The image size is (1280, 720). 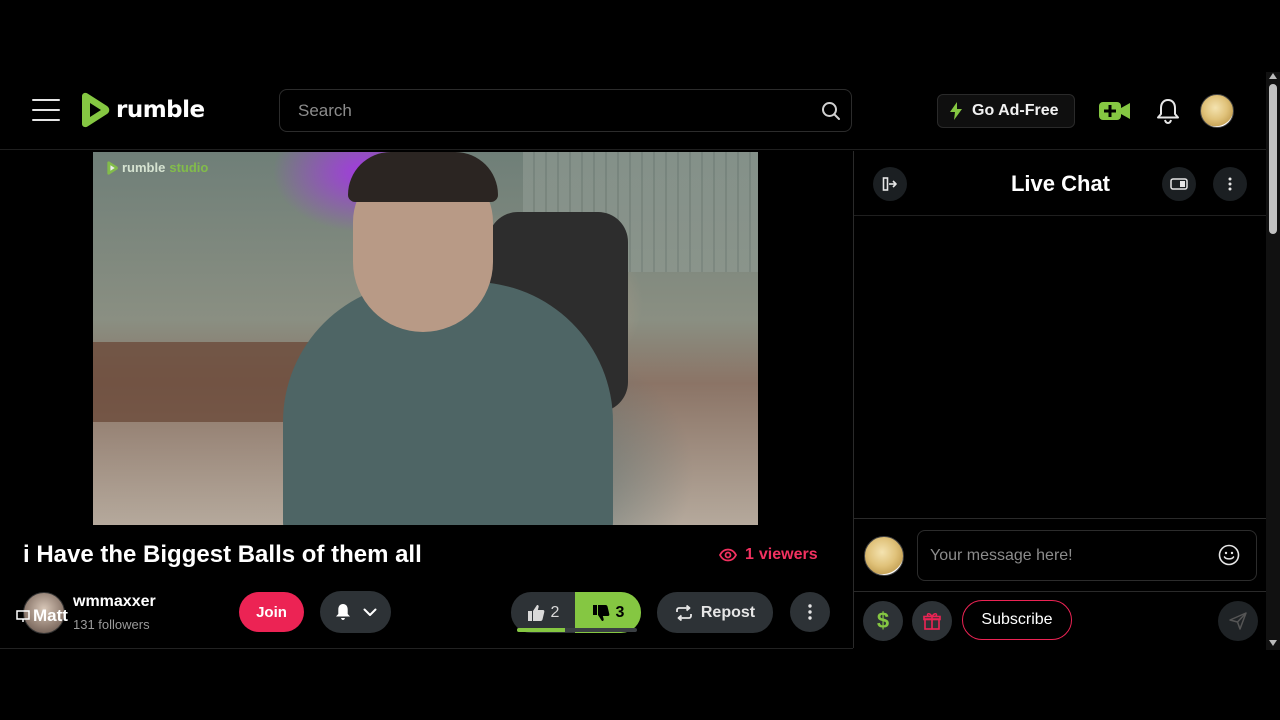 What do you see at coordinates (1273, 643) in the screenshot?
I see `scroll-down-arrow` at bounding box center [1273, 643].